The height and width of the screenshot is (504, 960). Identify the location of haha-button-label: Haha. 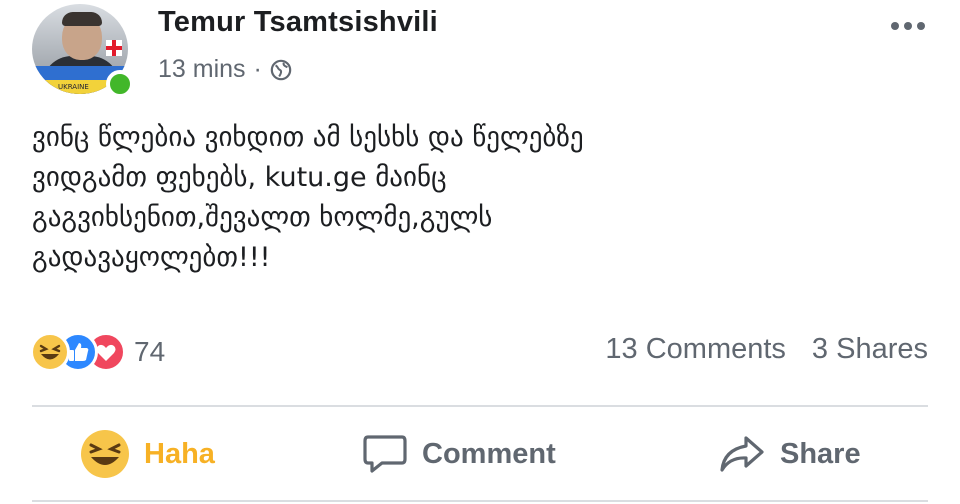
(179, 453).